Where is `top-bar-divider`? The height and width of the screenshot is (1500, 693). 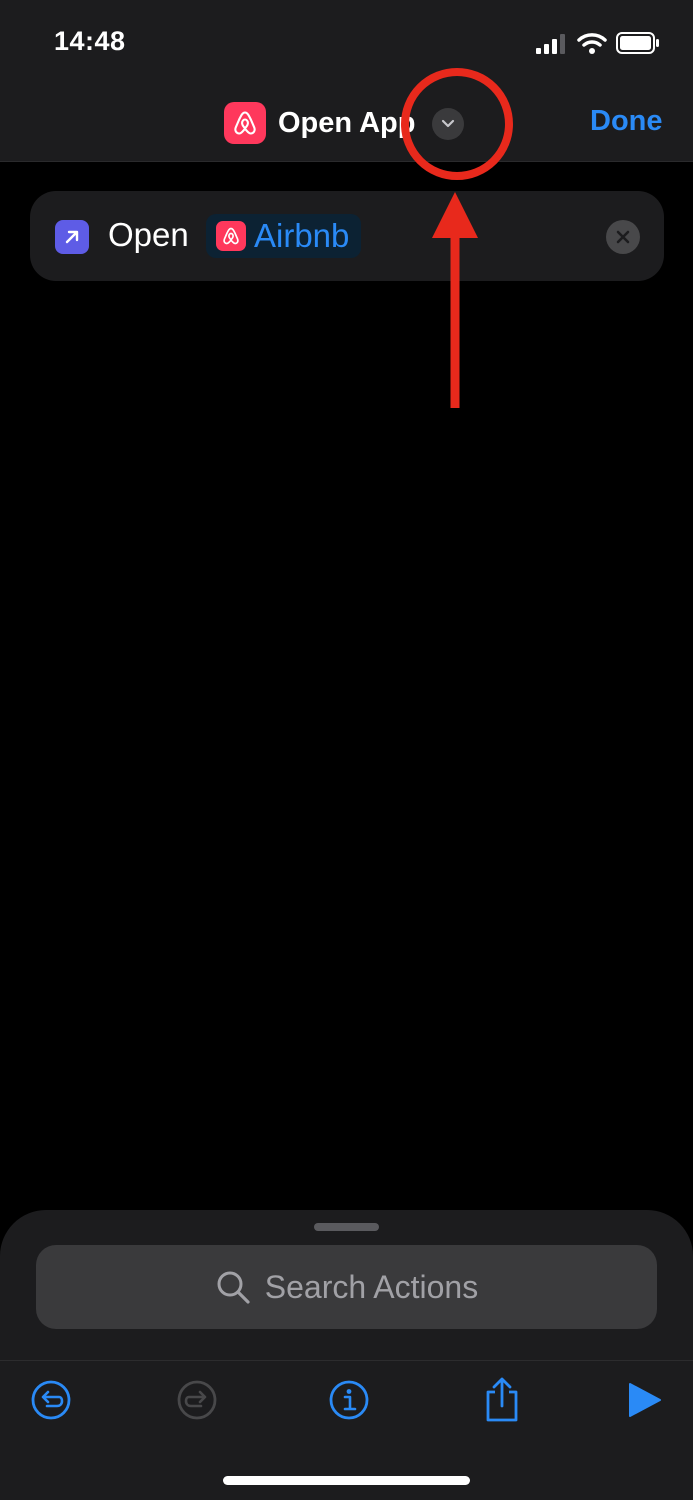 top-bar-divider is located at coordinates (346, 161).